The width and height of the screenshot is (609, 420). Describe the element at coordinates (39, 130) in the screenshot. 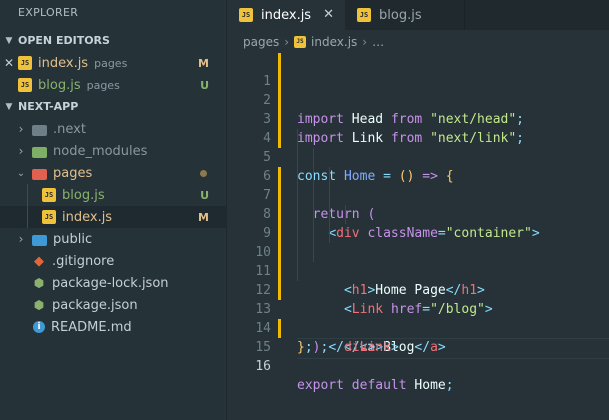

I see `folder-icon` at that location.